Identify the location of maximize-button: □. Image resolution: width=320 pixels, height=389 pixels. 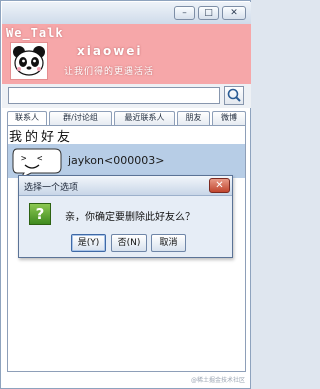
(208, 13).